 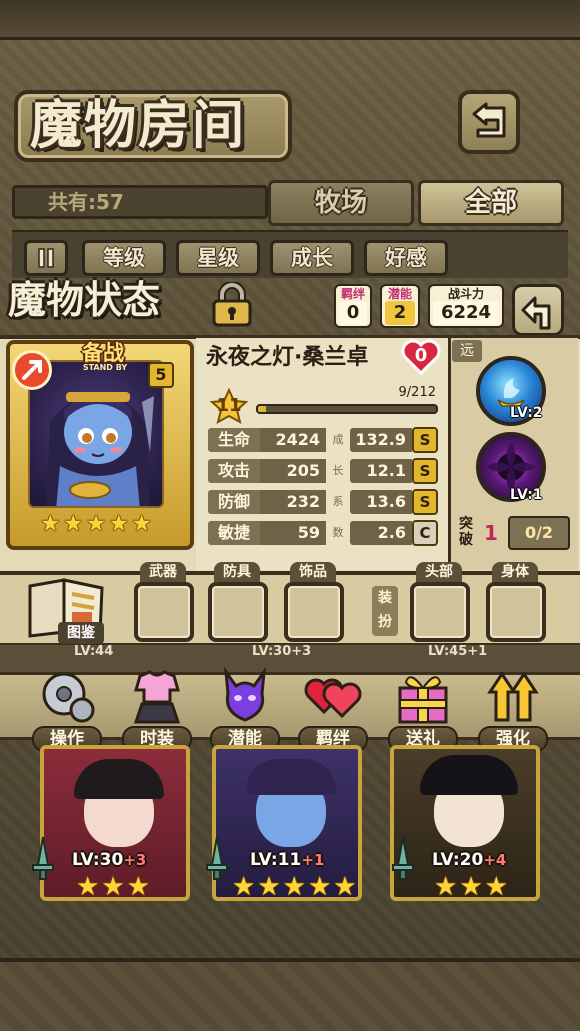 I want to click on sort-level-button: 等级, so click(x=124, y=258).